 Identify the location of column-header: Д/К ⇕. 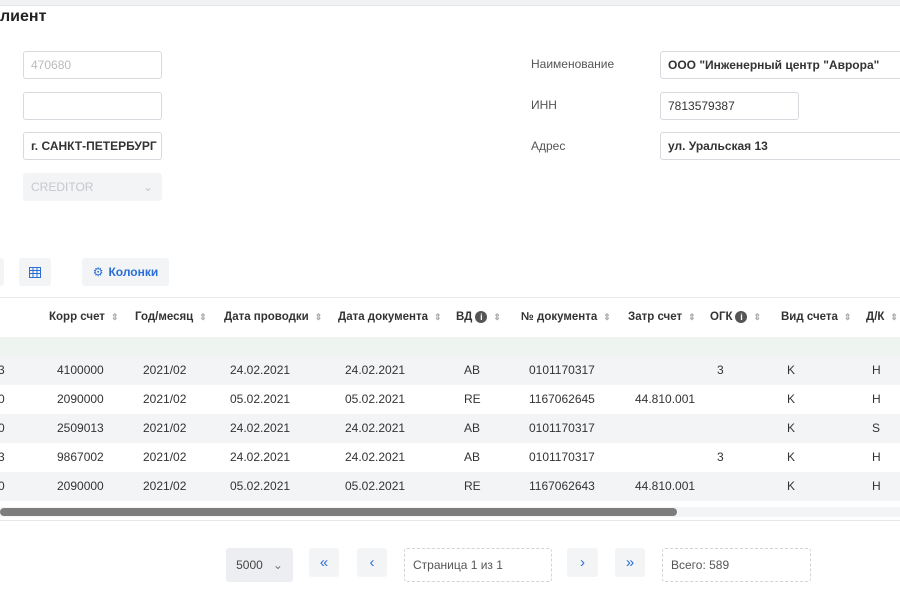
(882, 317).